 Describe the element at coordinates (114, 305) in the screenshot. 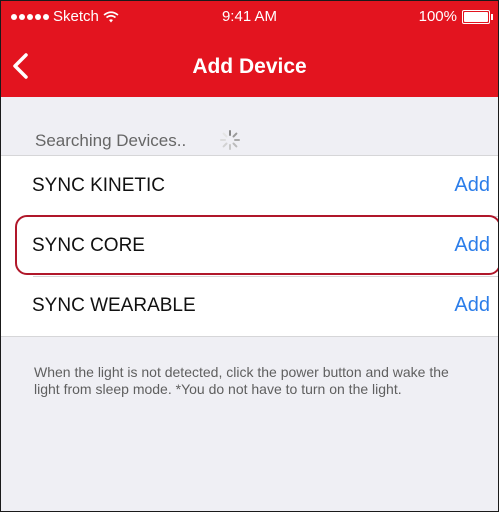

I see `device-name: SYNC WEARABLE` at that location.